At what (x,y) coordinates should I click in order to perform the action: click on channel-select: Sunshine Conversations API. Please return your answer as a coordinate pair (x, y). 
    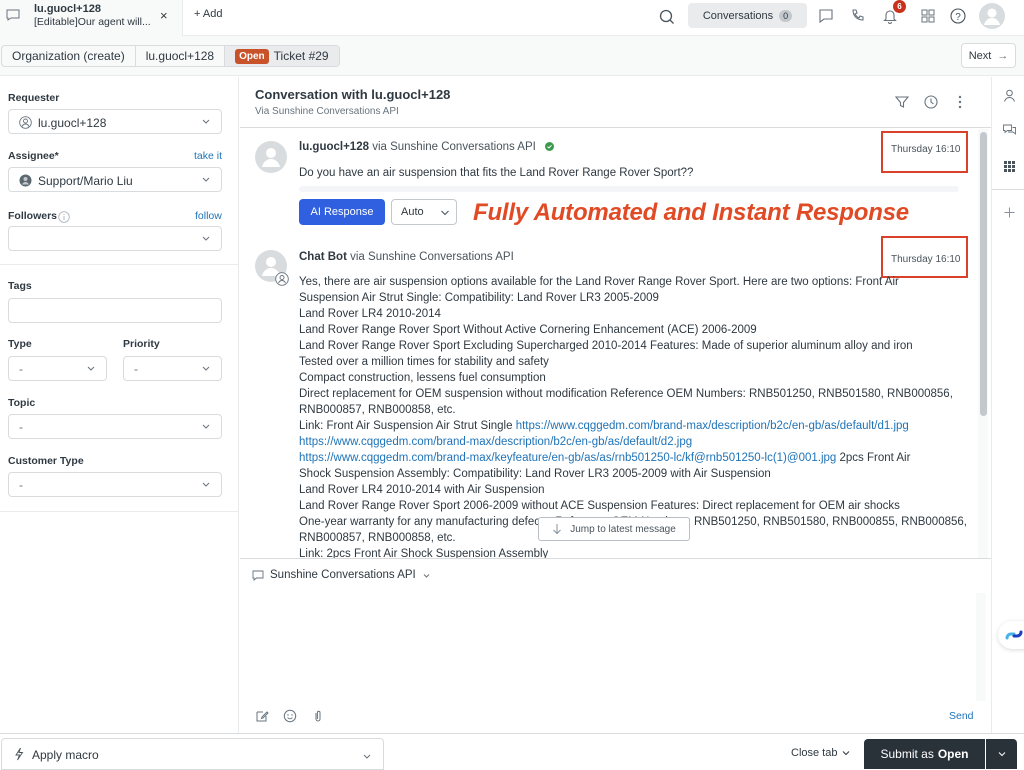
    Looking at the image, I should click on (341, 575).